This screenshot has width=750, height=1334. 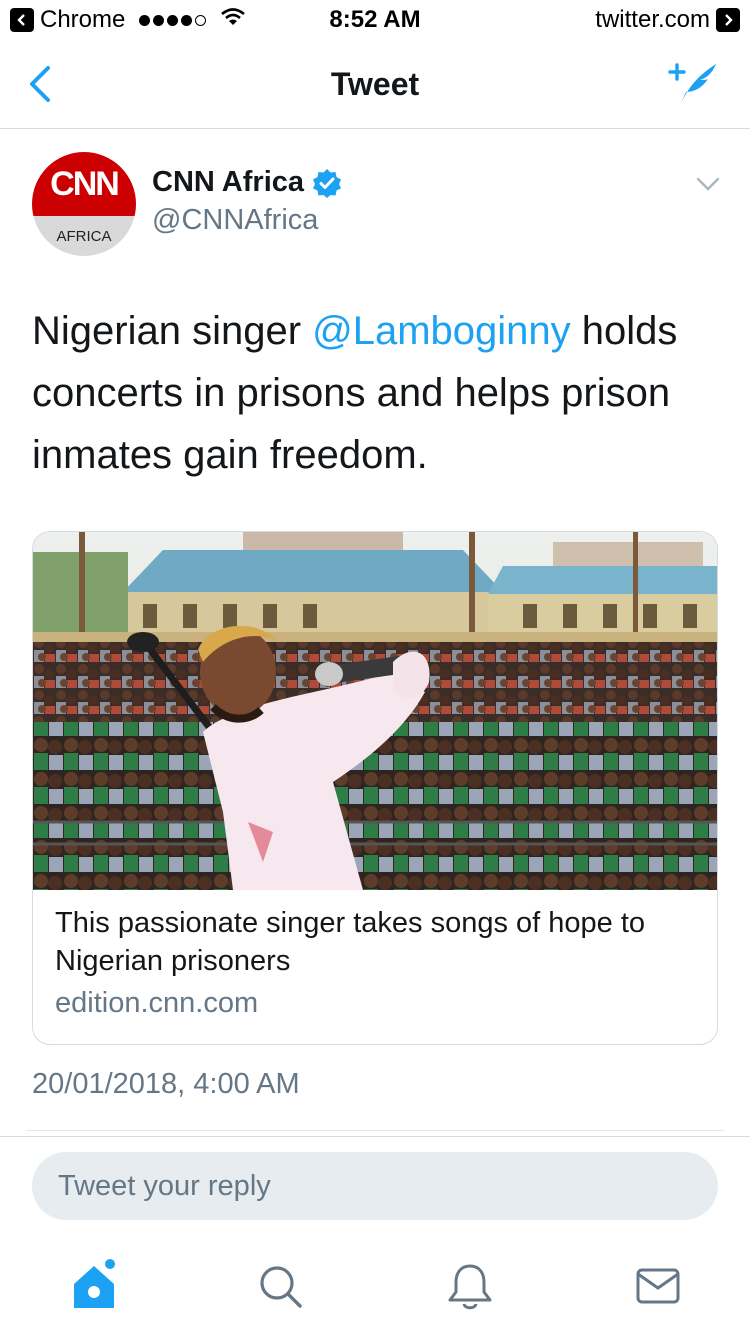 I want to click on notifications-icon, so click(x=470, y=1286).